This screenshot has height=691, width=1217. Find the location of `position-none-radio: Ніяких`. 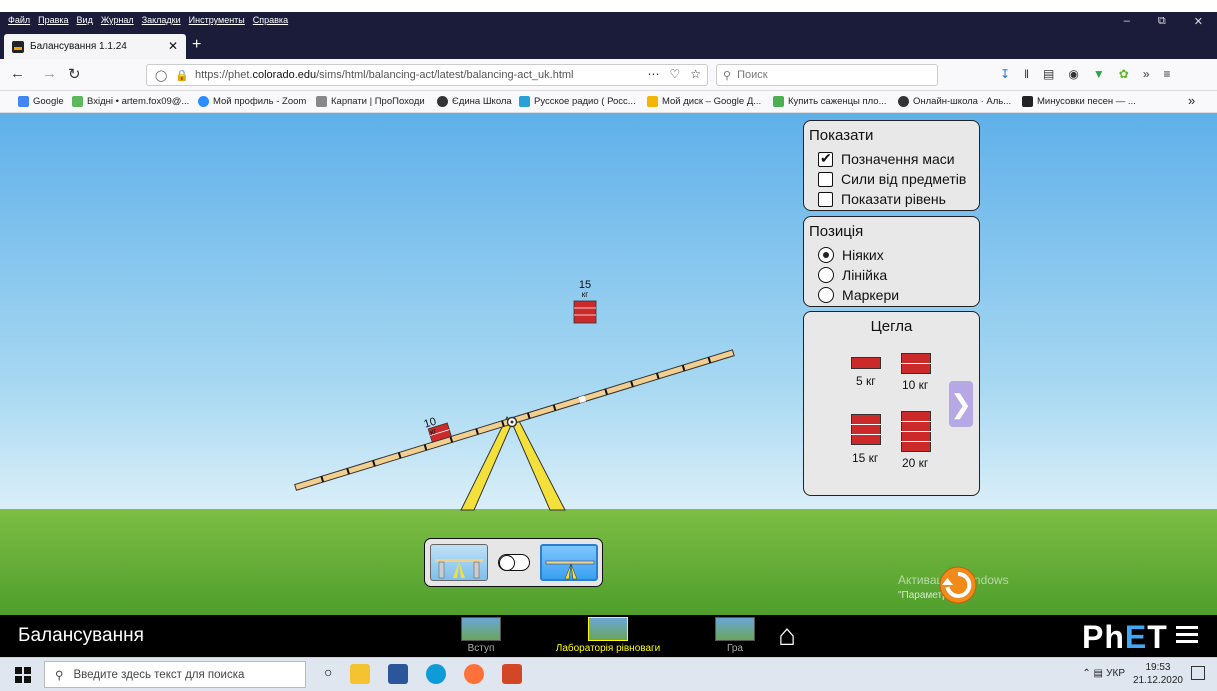

position-none-radio: Ніяких is located at coordinates (851, 255).